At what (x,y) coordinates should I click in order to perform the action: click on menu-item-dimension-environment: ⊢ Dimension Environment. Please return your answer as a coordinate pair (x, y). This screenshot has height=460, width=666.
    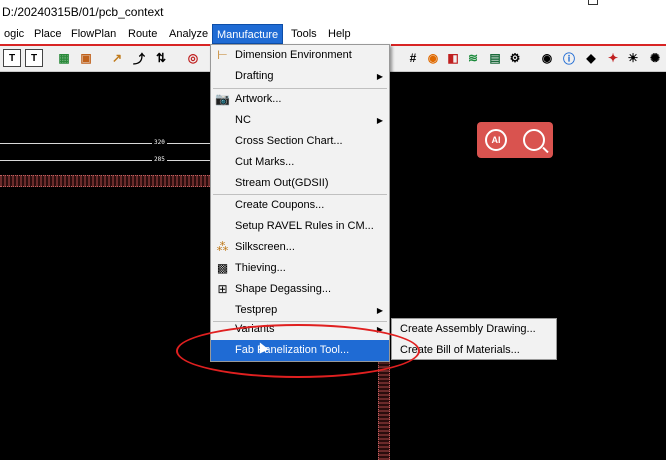
    Looking at the image, I should click on (300, 55).